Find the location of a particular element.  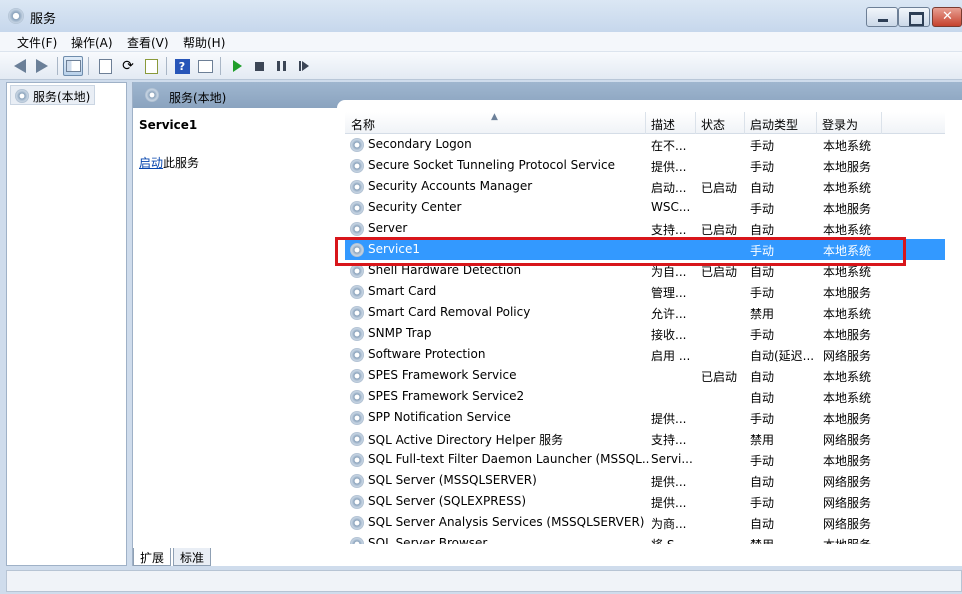

pane-header-title: 服务(本地) is located at coordinates (198, 98).